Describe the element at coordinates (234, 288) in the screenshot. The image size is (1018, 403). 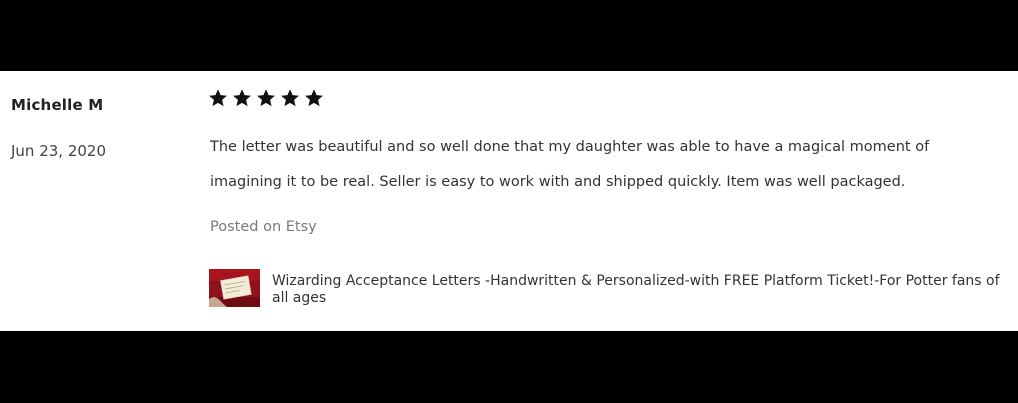
I see `letter-thumbnail-icon` at that location.